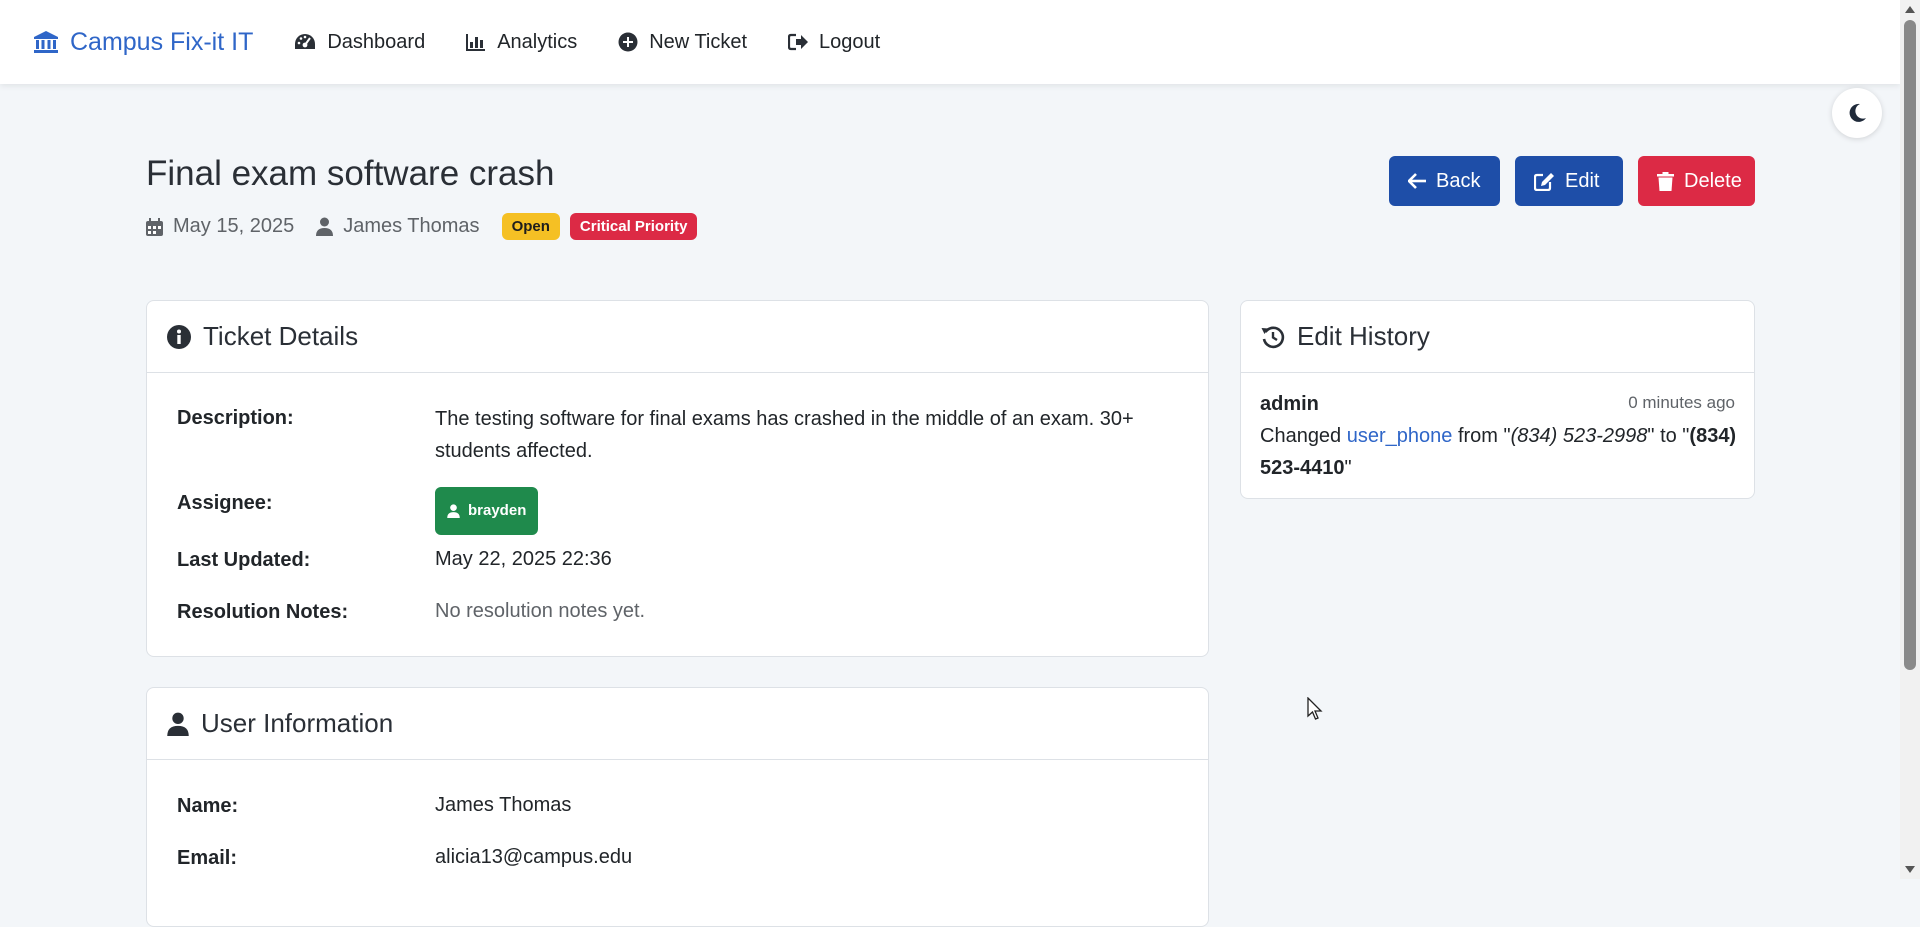 The image size is (1920, 927). Describe the element at coordinates (1713, 180) in the screenshot. I see `delete-label: Delete` at that location.